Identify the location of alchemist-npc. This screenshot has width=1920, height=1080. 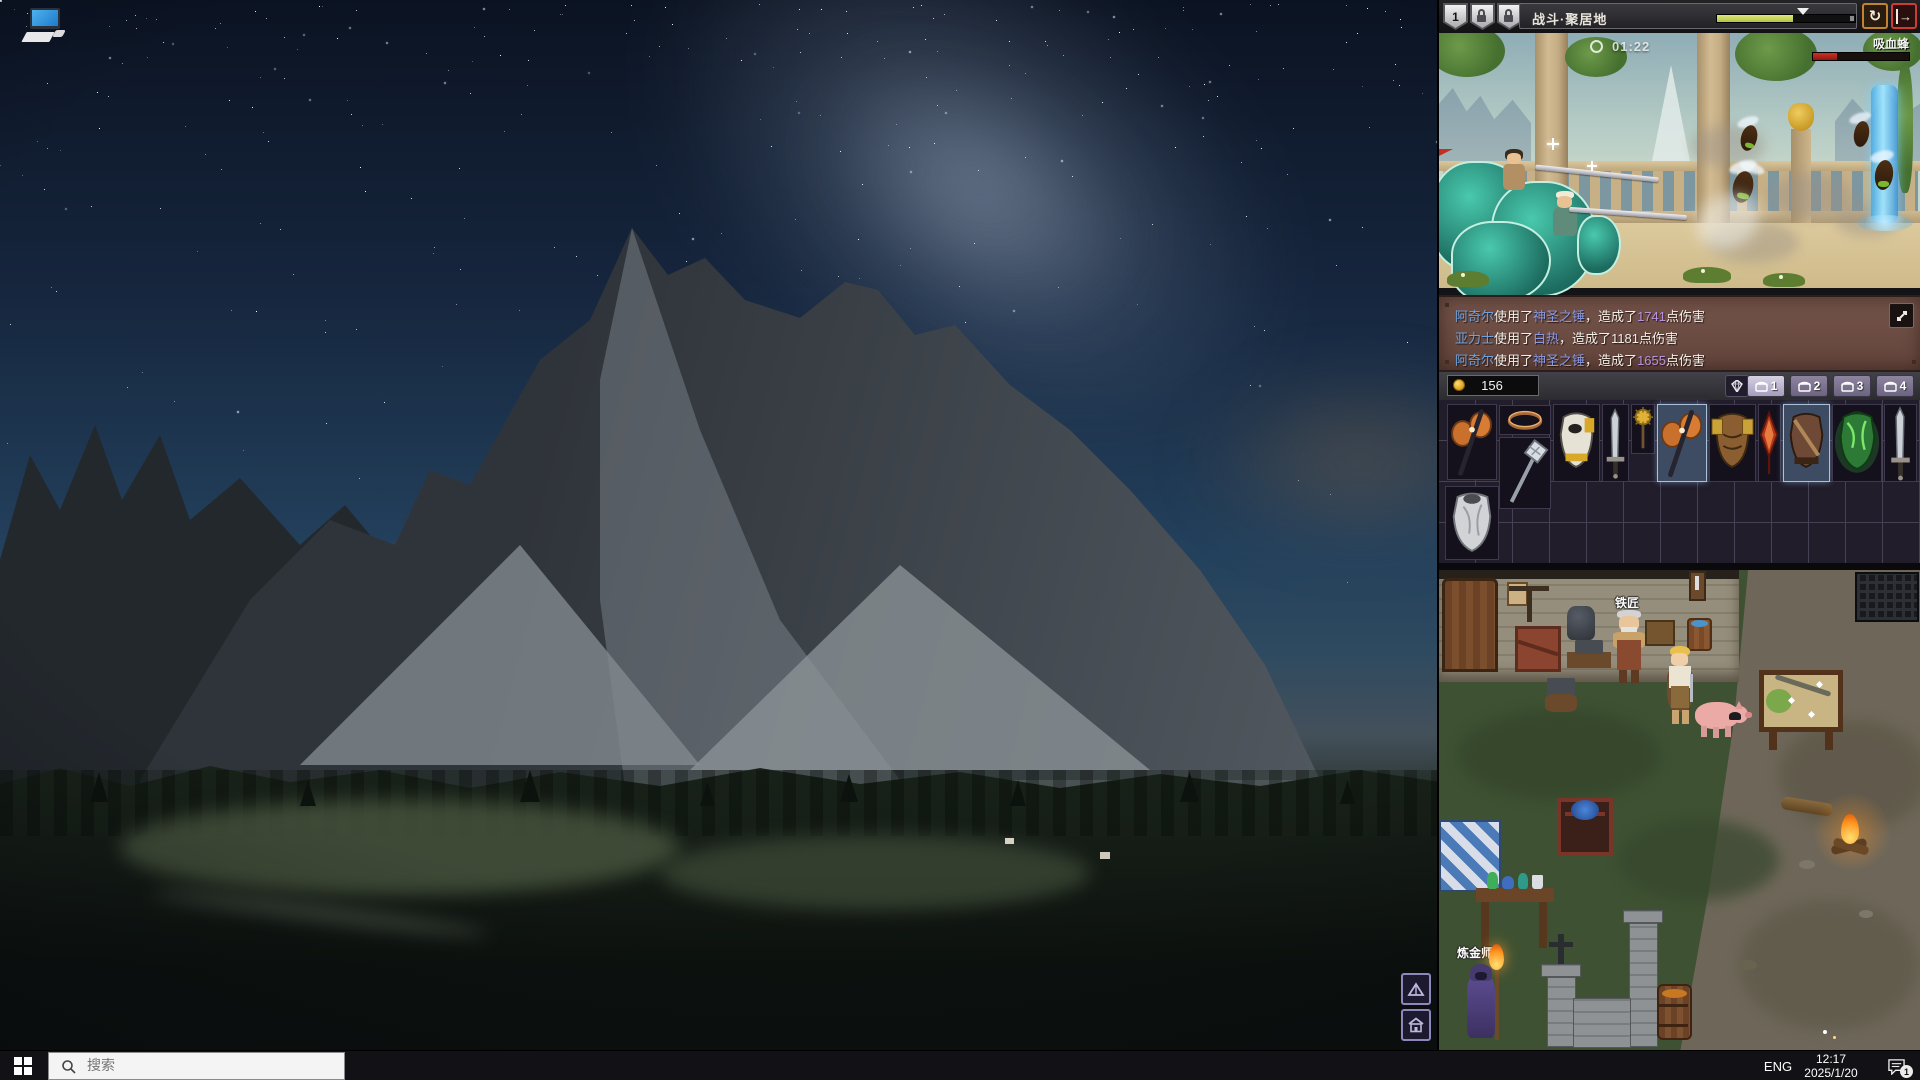
(1486, 995).